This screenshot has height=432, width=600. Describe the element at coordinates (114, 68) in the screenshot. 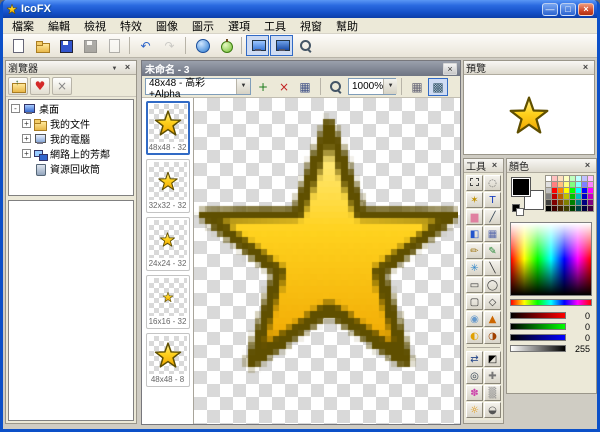

I see `chevron-down-icon` at that location.